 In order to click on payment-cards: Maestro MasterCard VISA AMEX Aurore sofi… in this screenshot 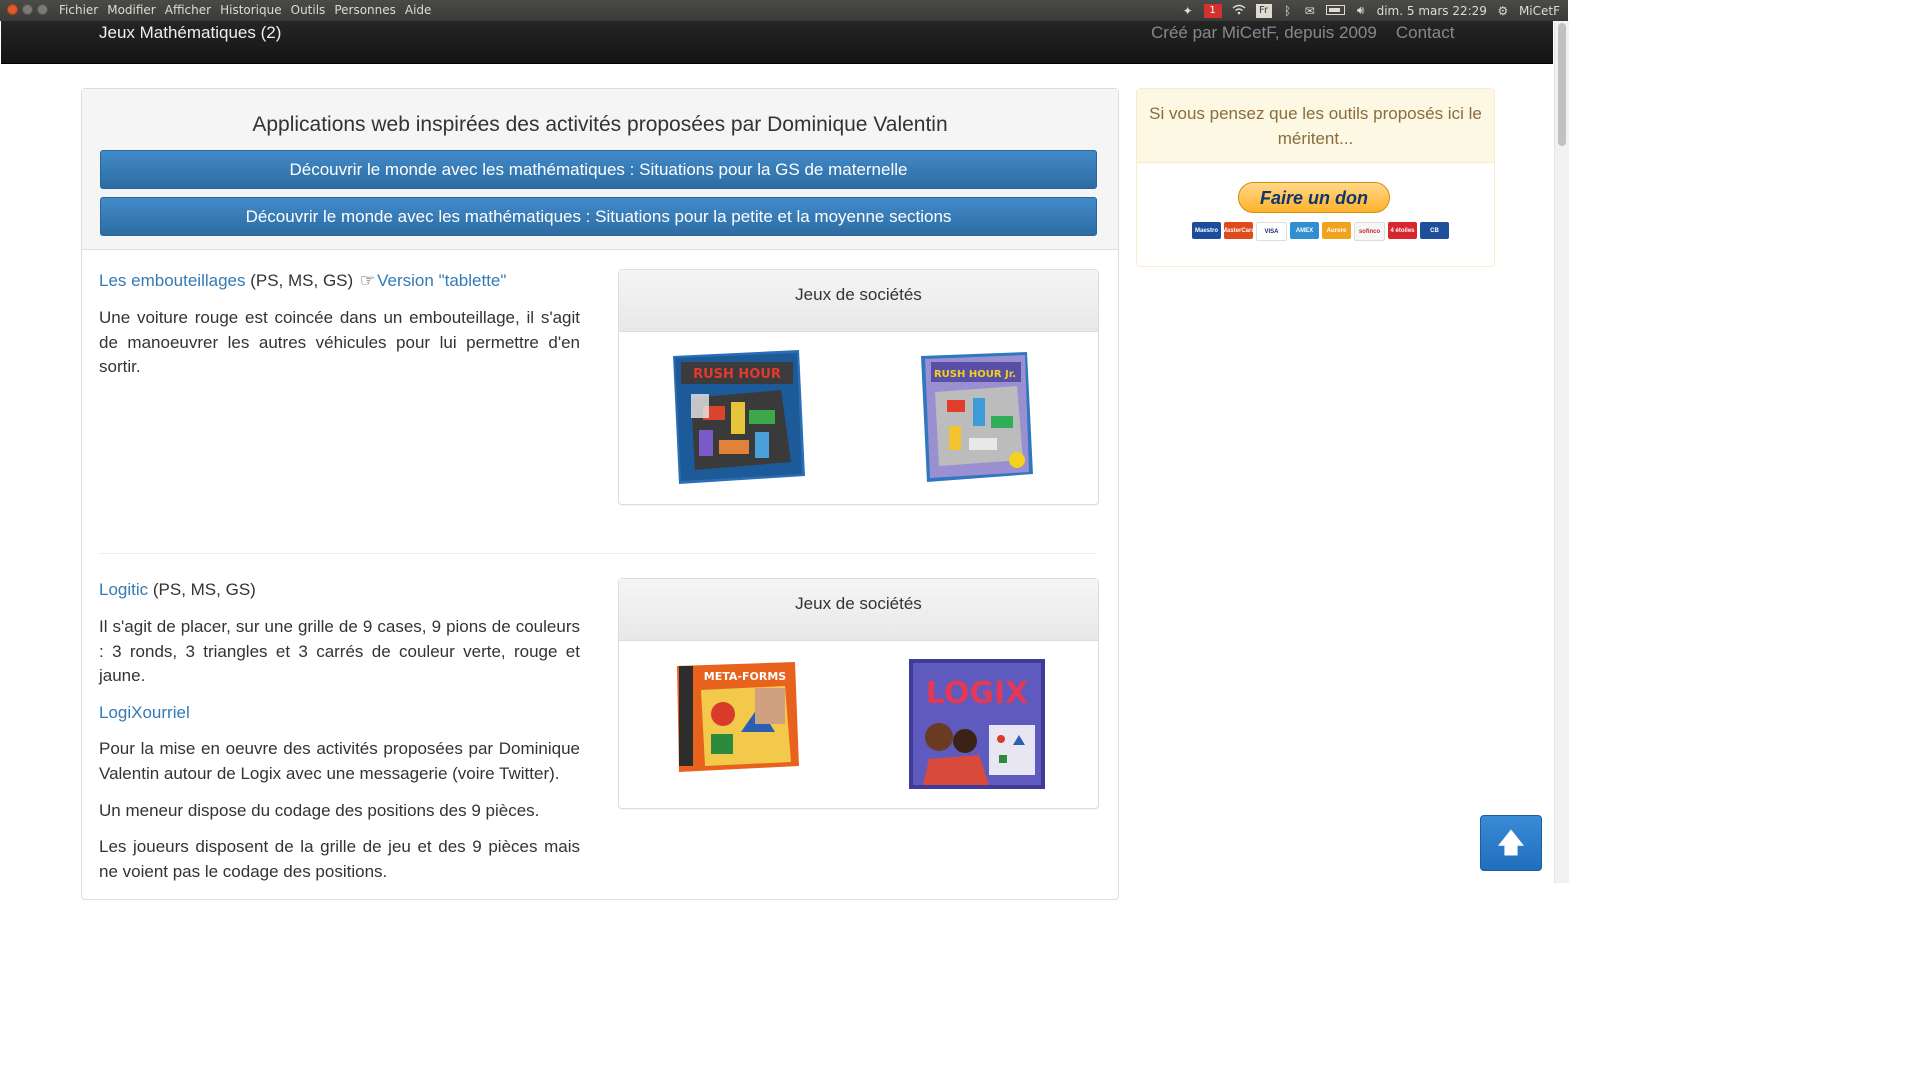, I will do `click(1320, 231)`.